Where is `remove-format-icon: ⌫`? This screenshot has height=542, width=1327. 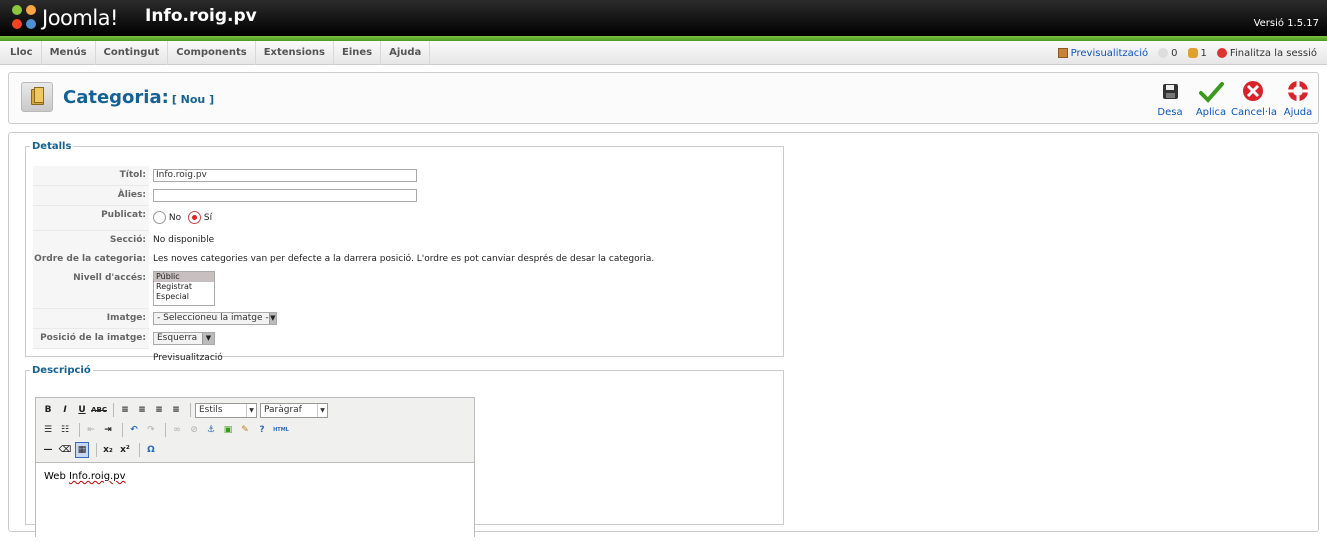 remove-format-icon: ⌫ is located at coordinates (65, 450).